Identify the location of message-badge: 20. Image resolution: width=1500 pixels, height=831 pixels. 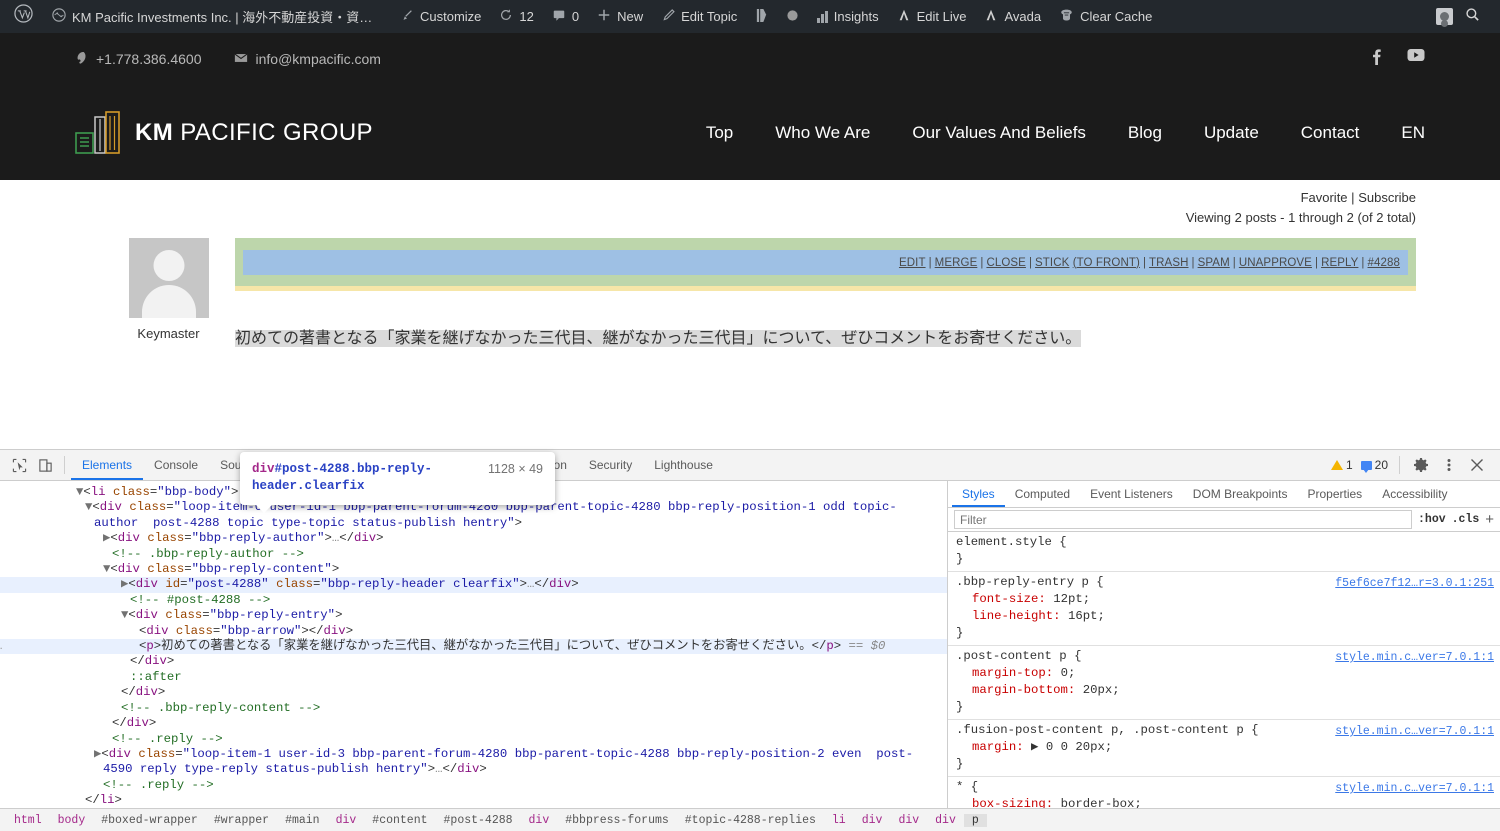
(1374, 465).